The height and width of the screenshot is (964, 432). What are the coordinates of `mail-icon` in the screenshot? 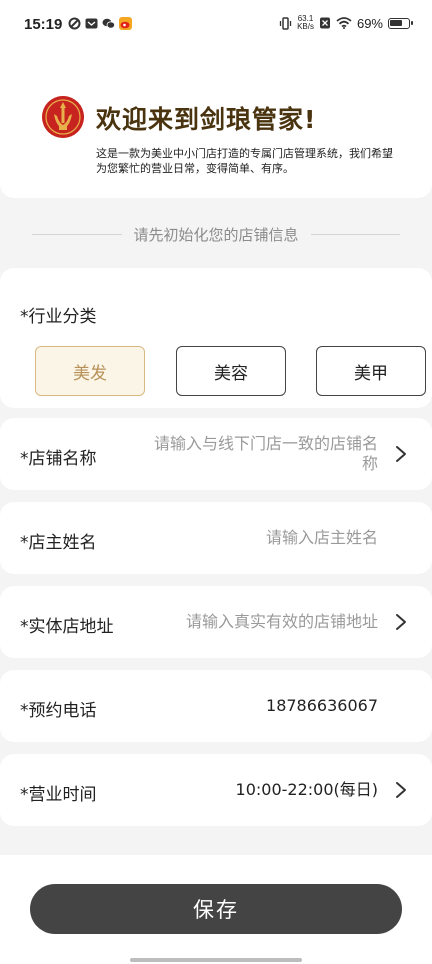 It's located at (91, 23).